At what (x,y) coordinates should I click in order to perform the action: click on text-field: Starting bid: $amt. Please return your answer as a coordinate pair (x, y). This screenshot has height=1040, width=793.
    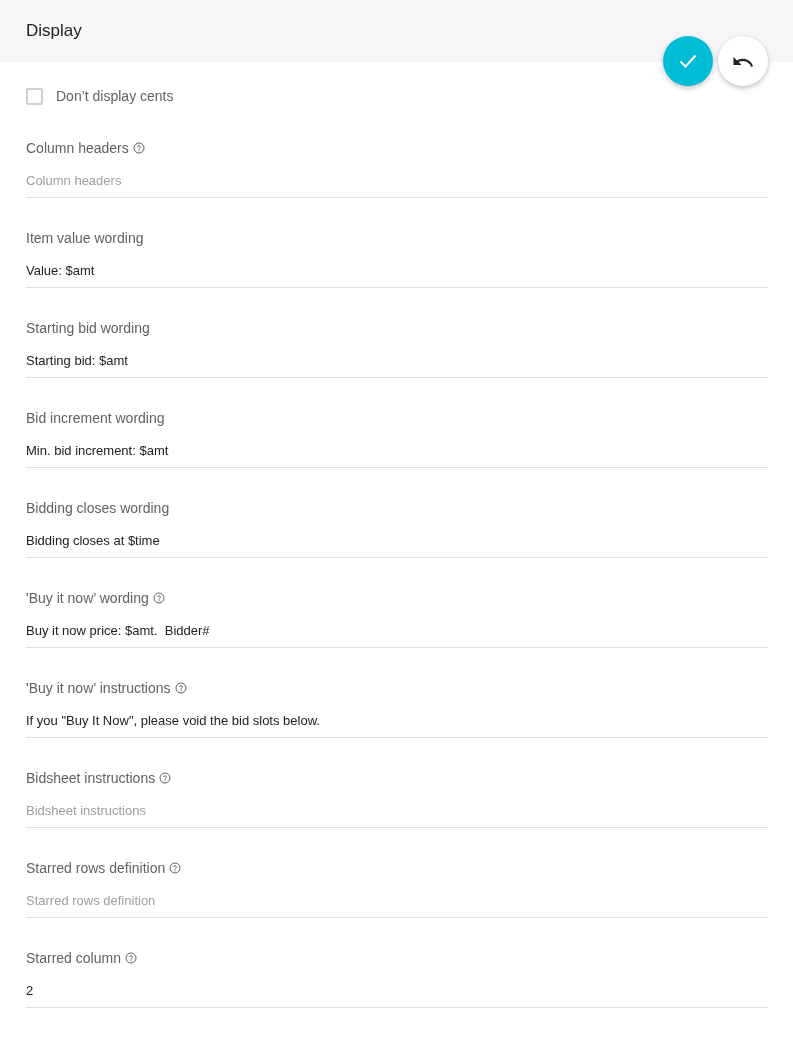
    Looking at the image, I should click on (397, 360).